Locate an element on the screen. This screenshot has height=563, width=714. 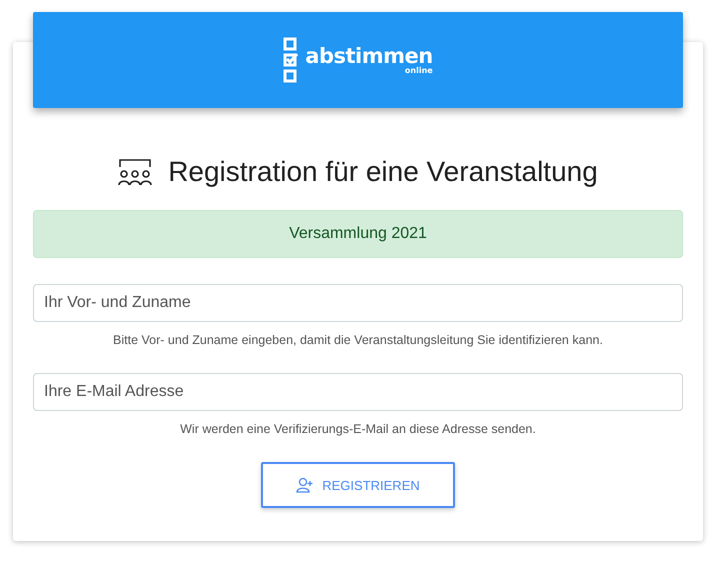
add-user-icon is located at coordinates (305, 485).